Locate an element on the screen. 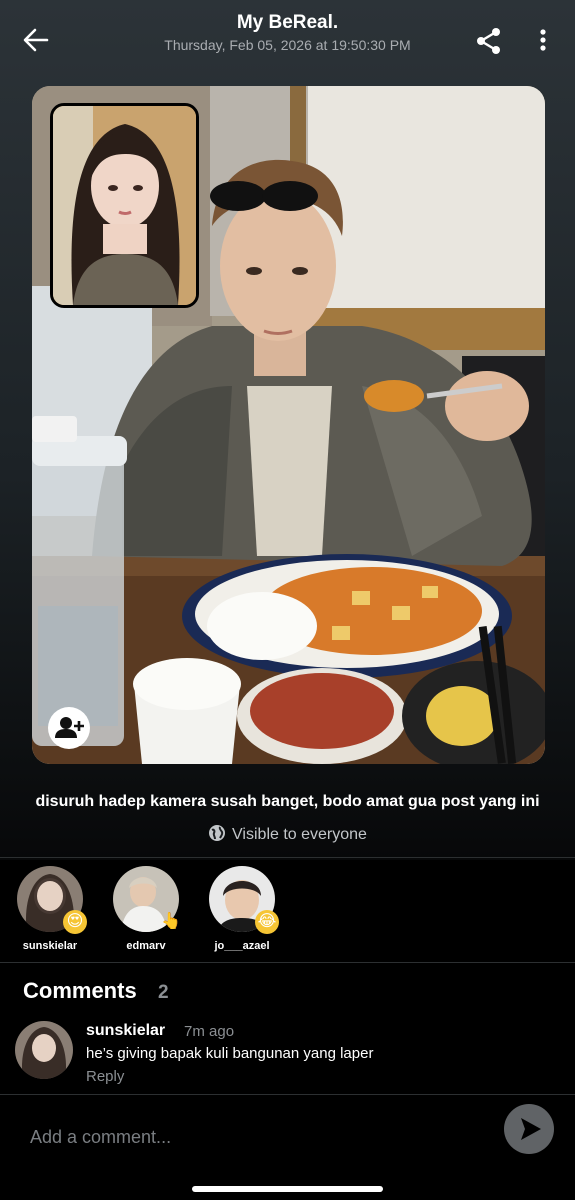  more-options-button is located at coordinates (543, 41).